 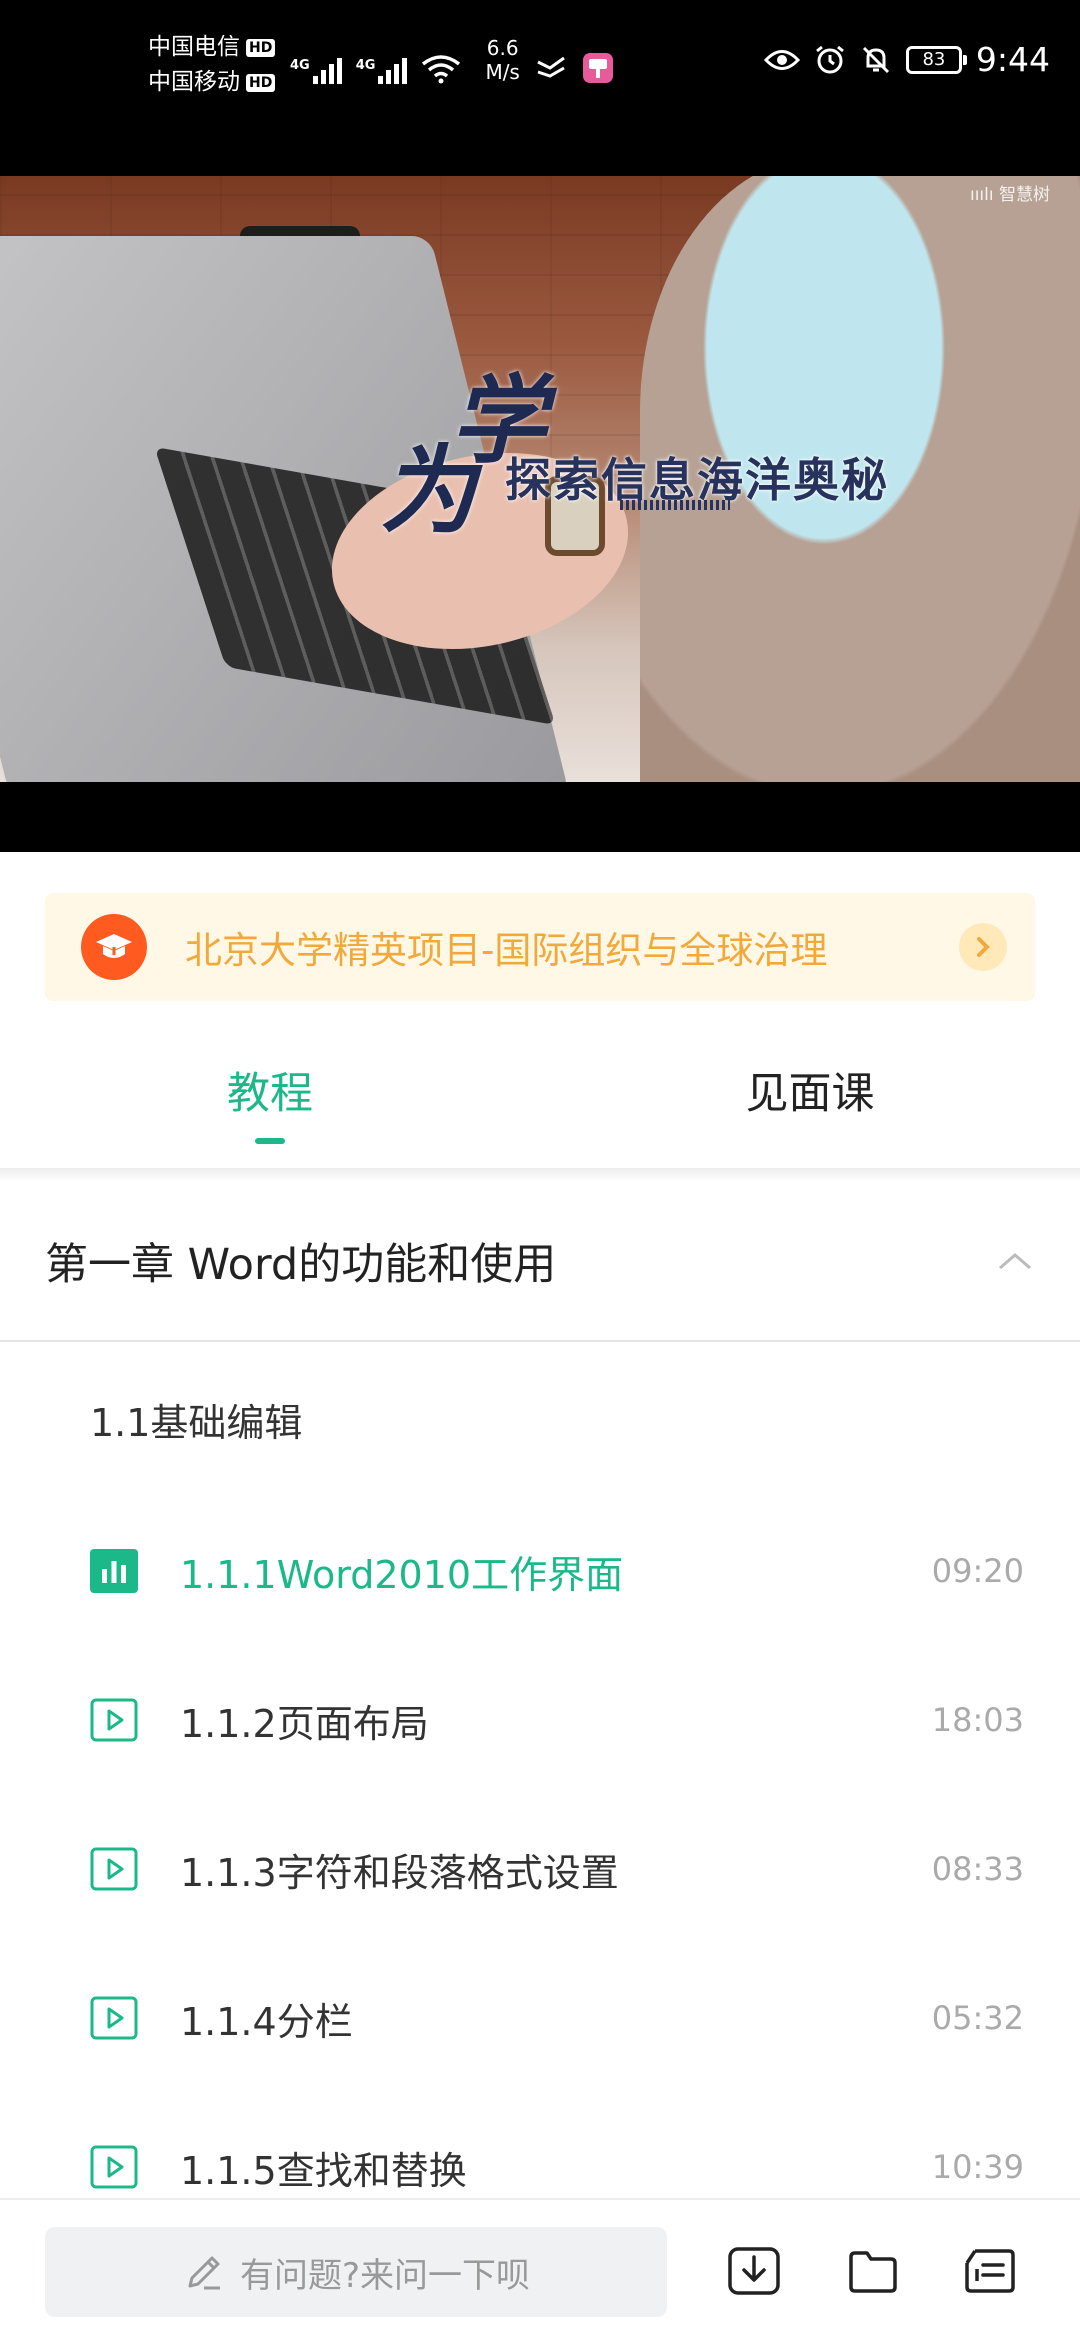 I want to click on status-bar: 中国电信 HD 中国移动 HD 4G 4G 6.6 M/s 83 9:44, so click(x=540, y=88).